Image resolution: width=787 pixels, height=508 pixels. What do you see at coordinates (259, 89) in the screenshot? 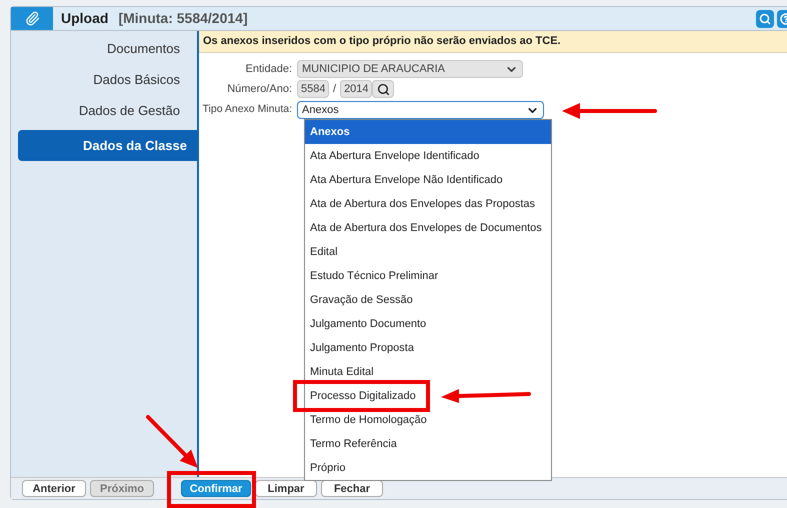
I see `field-label: Número/Ano:` at bounding box center [259, 89].